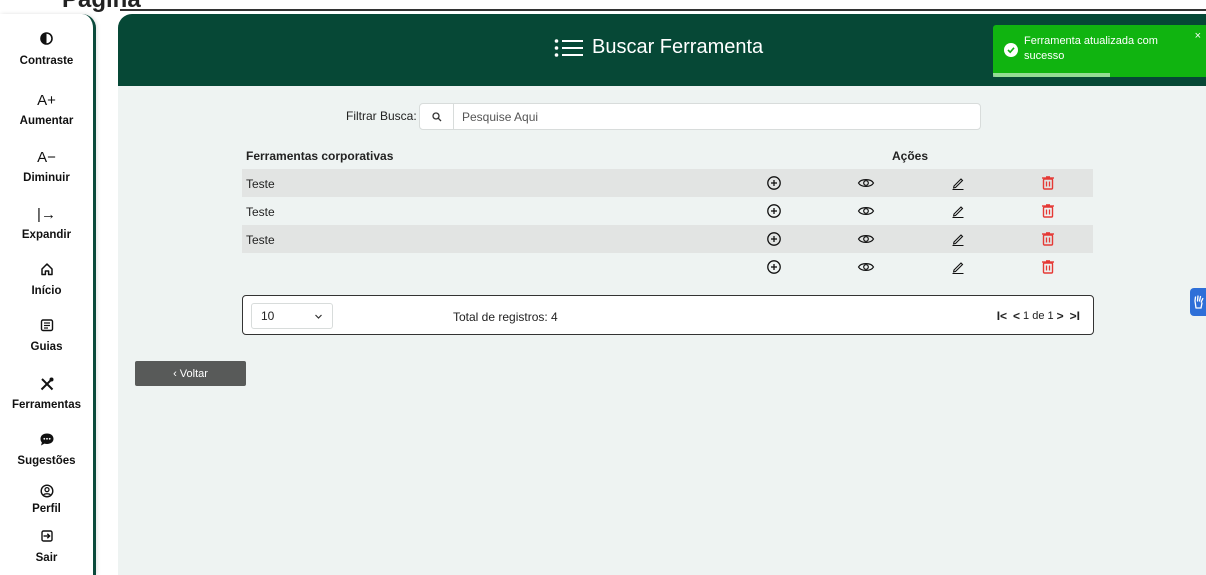 Image resolution: width=1206 pixels, height=575 pixels. What do you see at coordinates (46, 327) in the screenshot?
I see `guide-icon` at bounding box center [46, 327].